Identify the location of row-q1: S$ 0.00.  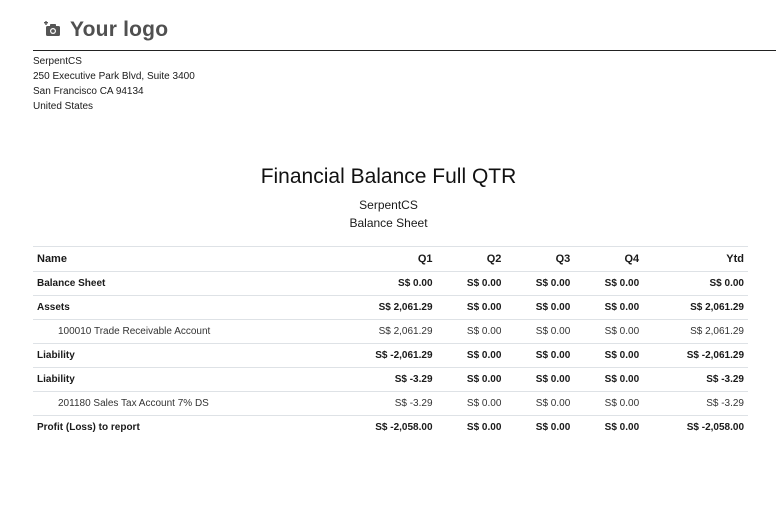
(380, 283).